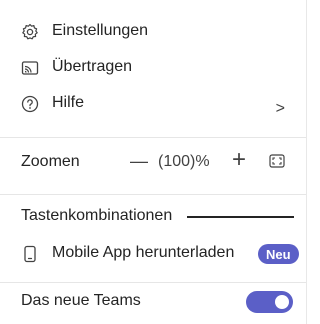  Describe the element at coordinates (153, 68) in the screenshot. I see `cast-menu-item: Übertragen` at that location.